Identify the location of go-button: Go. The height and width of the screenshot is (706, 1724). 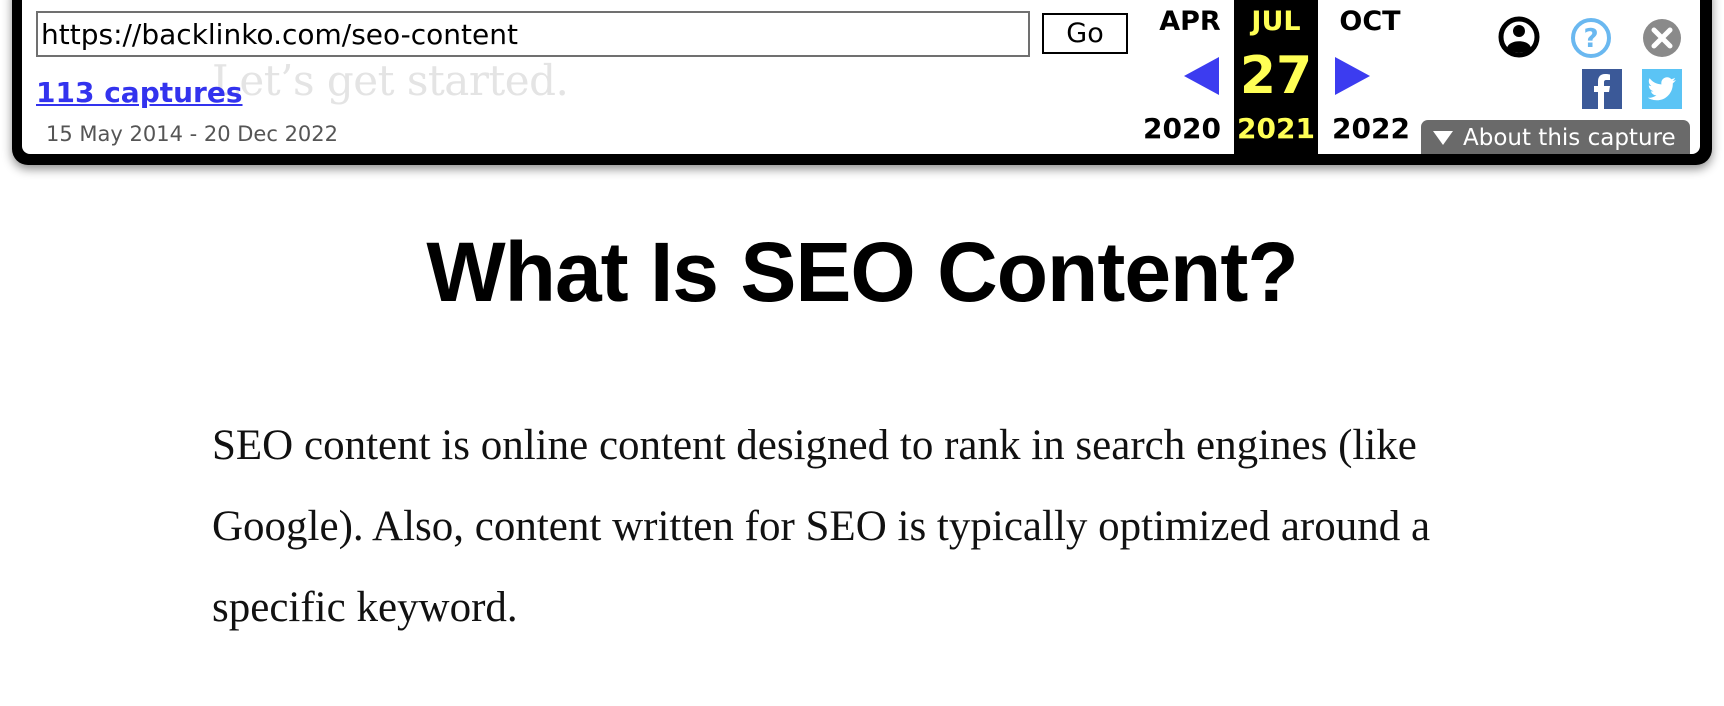
(1085, 33).